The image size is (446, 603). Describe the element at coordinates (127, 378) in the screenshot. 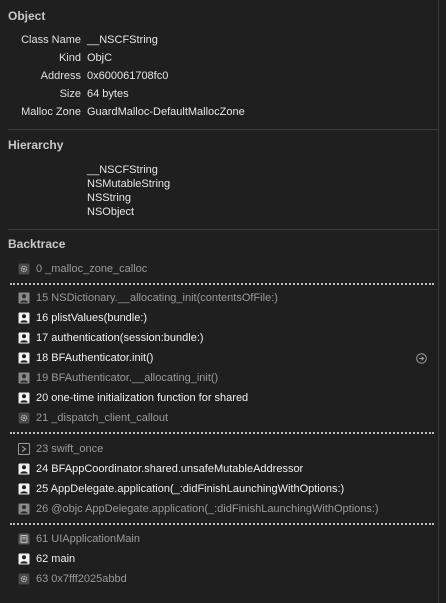

I see `stack-frame-label: 19 BFAuthenticator.__allocating_init()` at that location.